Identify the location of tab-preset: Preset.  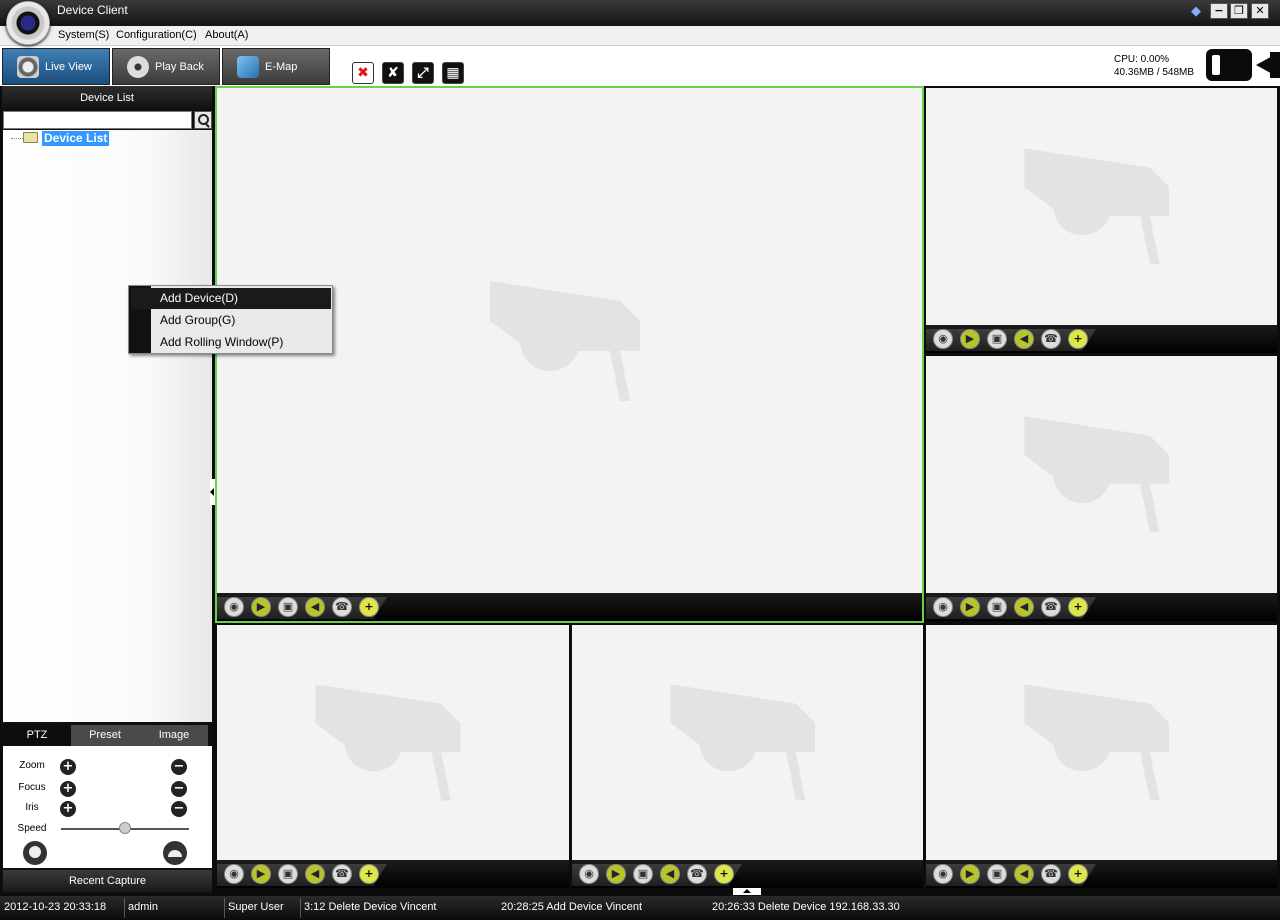
(105, 735).